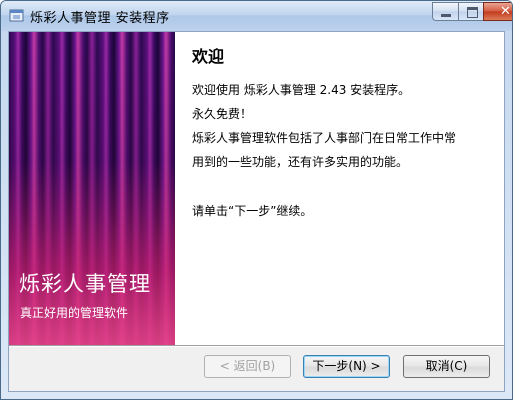  I want to click on welcome-text: 欢迎使用 烁彩人事管理 2.43 安装程序。, so click(301, 90).